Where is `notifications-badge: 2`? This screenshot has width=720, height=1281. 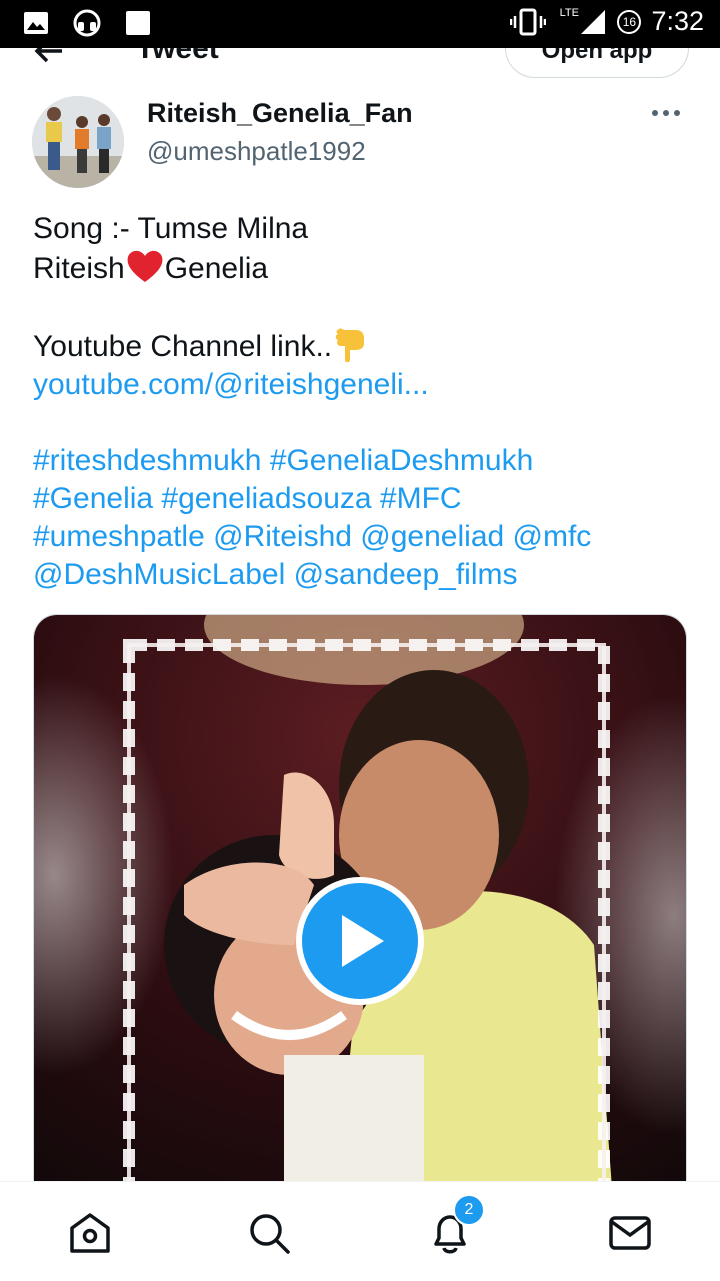
notifications-badge: 2 is located at coordinates (469, 1210).